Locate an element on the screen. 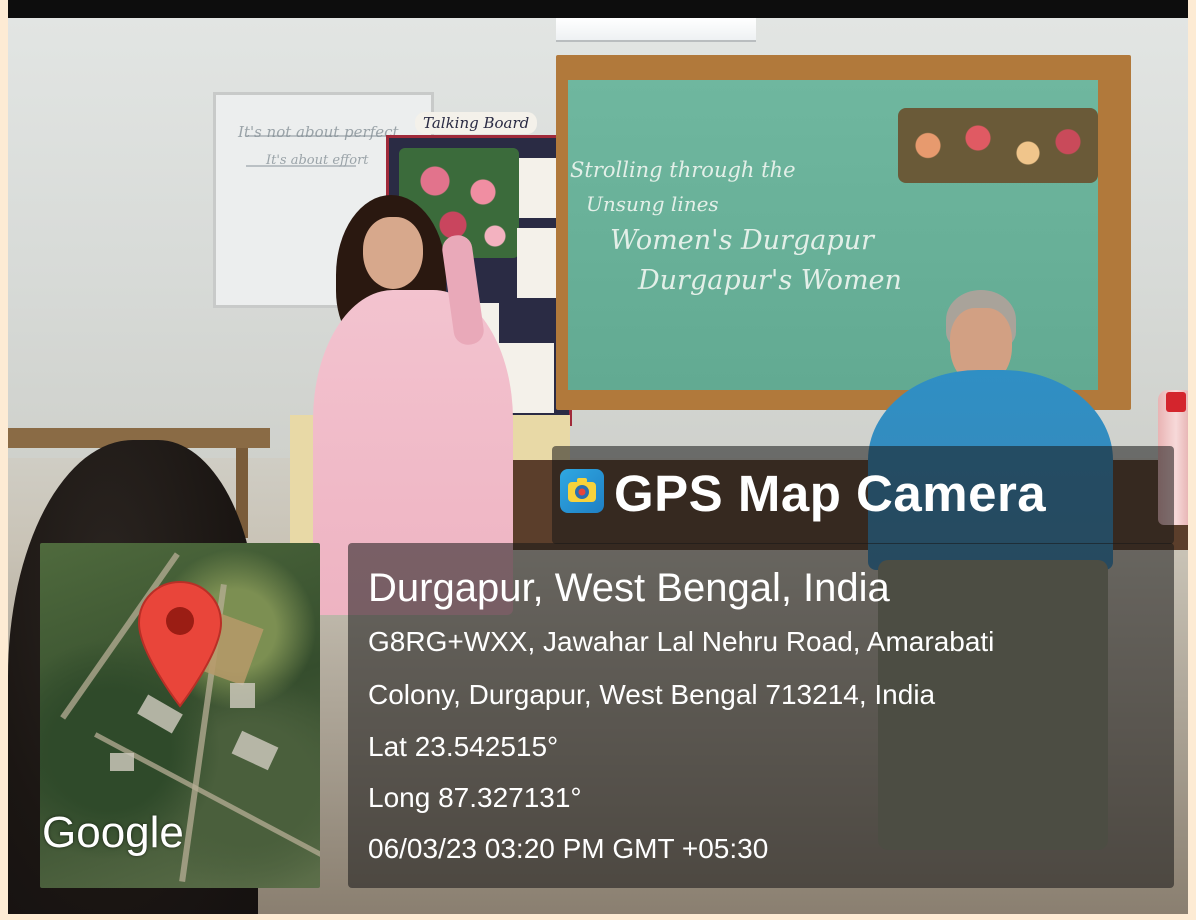  whiteboard-line-1: It's not about perfect is located at coordinates (318, 132).